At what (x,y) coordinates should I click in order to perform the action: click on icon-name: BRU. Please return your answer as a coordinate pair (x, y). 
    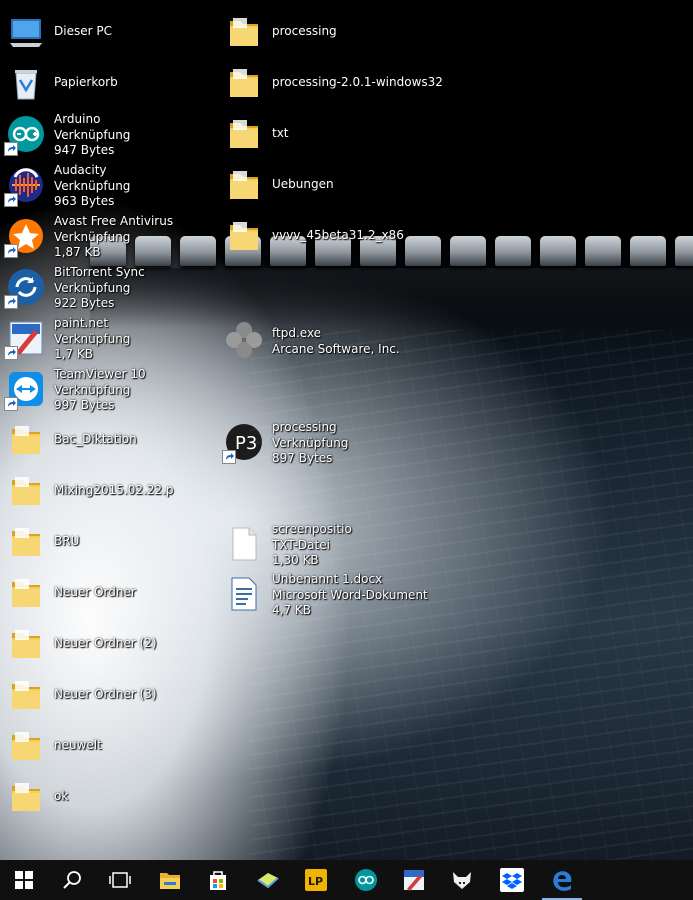
    Looking at the image, I should click on (67, 541).